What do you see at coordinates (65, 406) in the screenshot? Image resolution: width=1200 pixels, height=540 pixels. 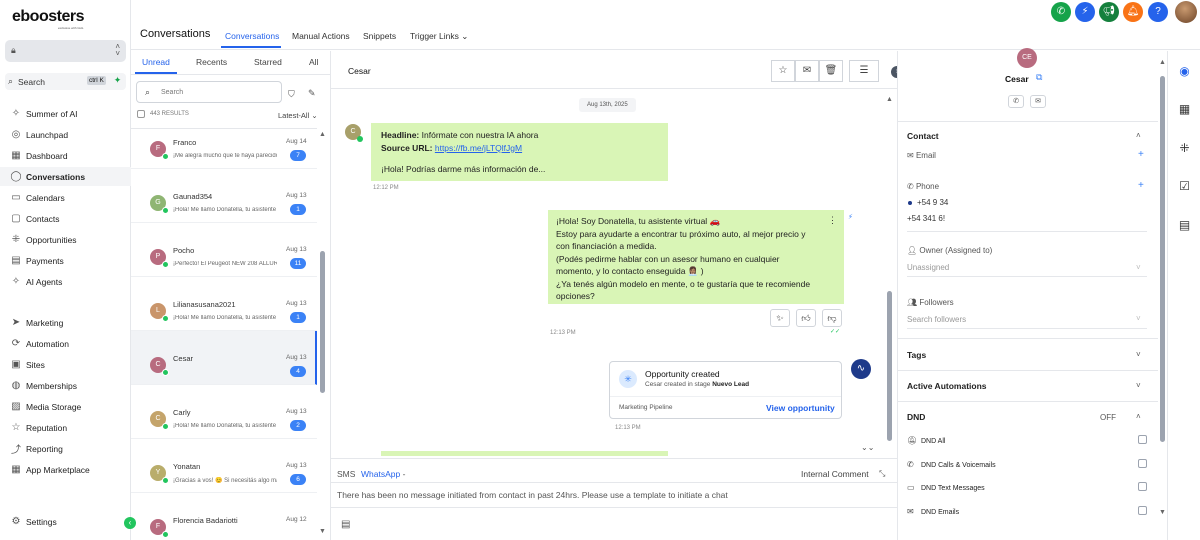 I see `sidebar-item-media-storage: ▨ Media Storage` at bounding box center [65, 406].